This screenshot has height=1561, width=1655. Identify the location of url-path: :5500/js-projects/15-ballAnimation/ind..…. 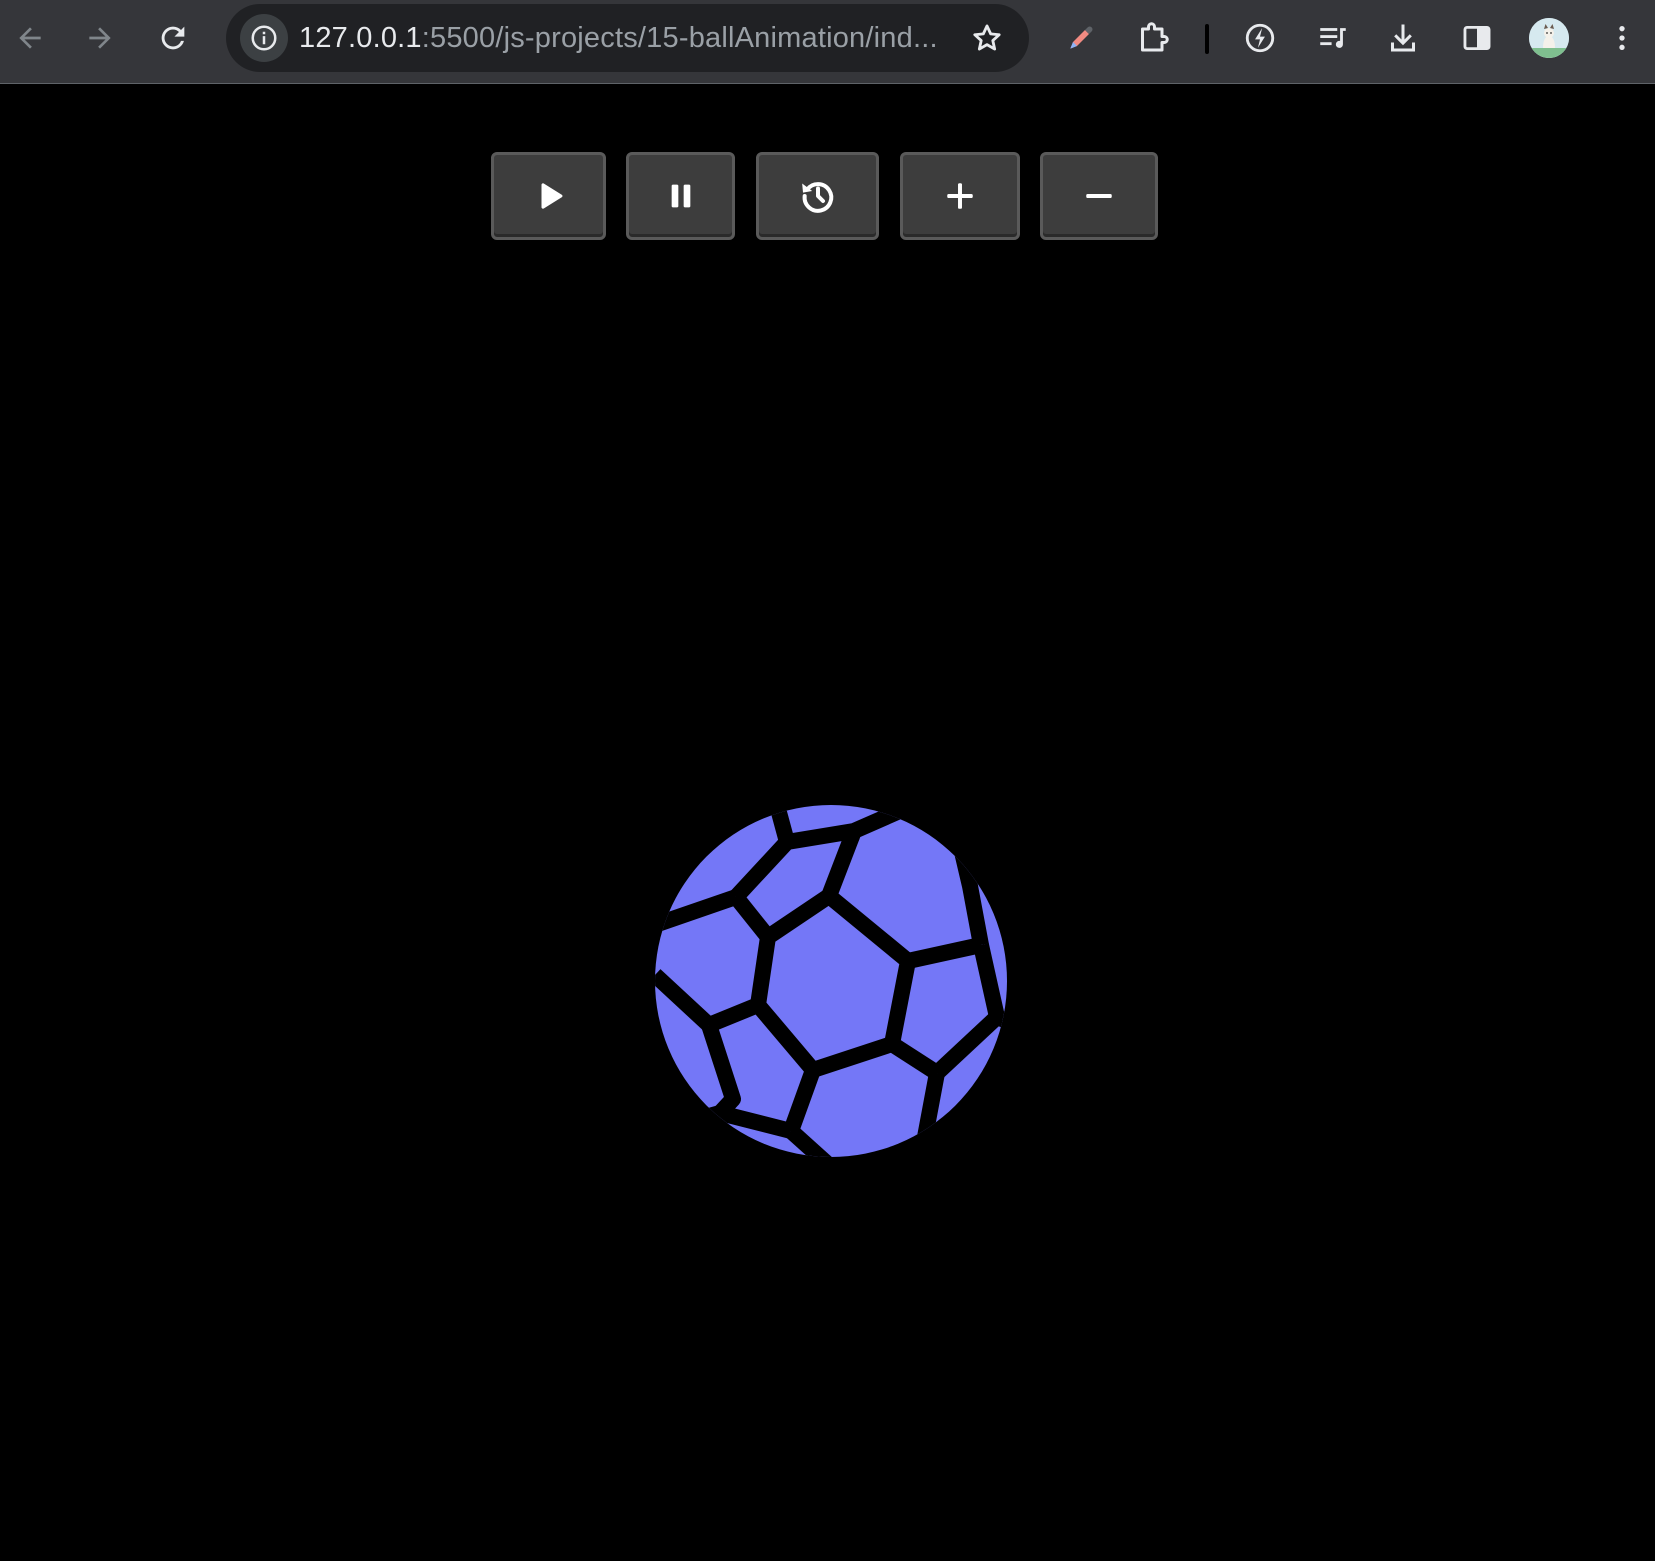
(679, 38).